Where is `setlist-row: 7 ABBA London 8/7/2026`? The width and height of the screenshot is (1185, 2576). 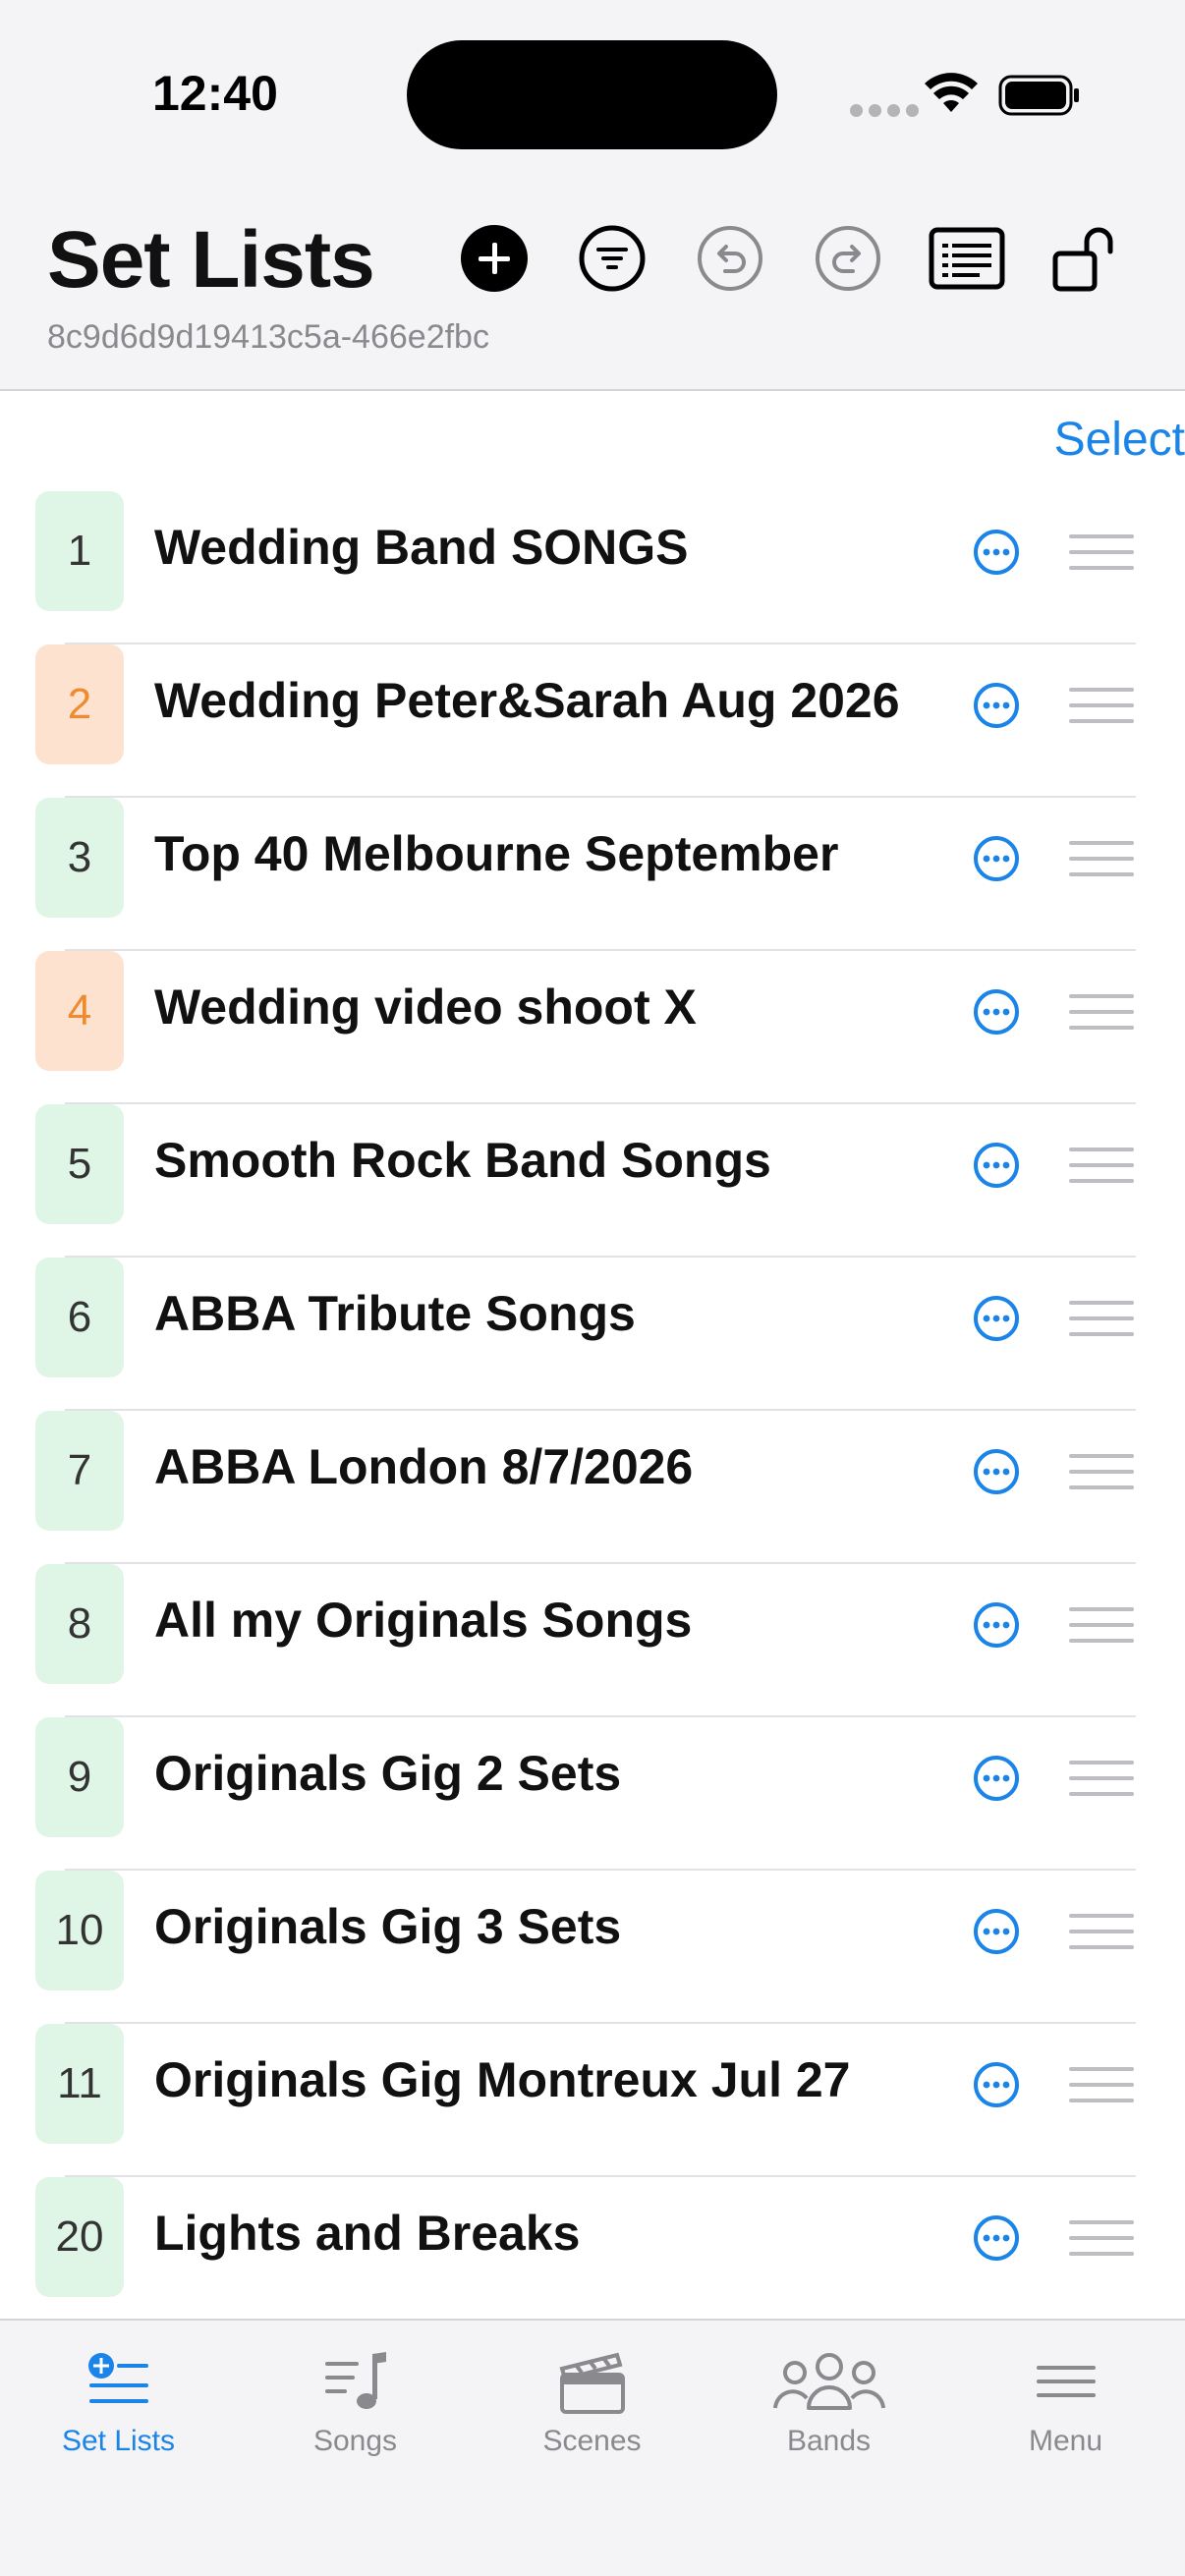 setlist-row: 7 ABBA London 8/7/2026 is located at coordinates (592, 1487).